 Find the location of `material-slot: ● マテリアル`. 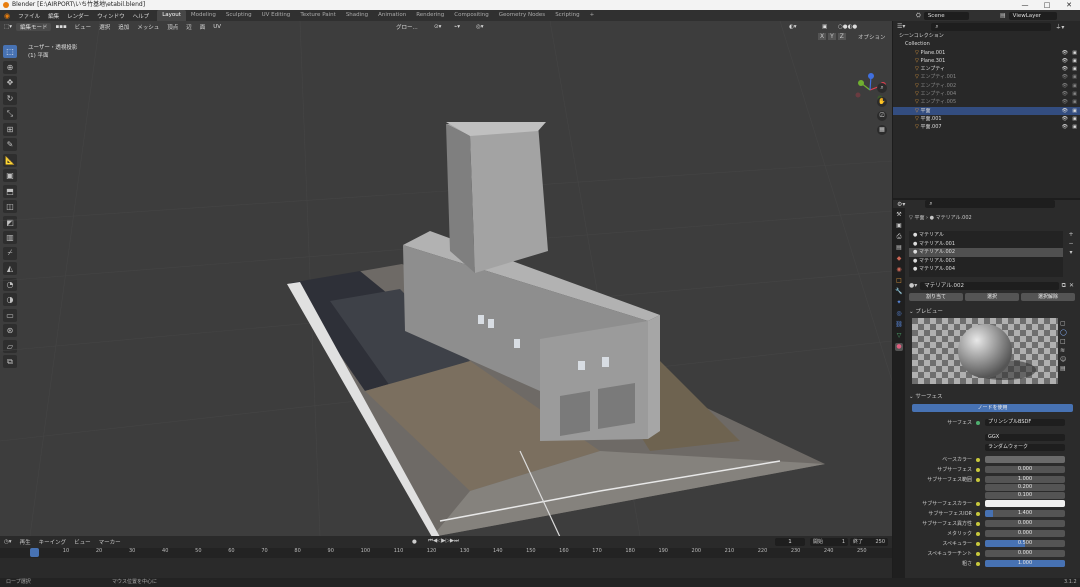

material-slot: ● マテリアル is located at coordinates (986, 235).